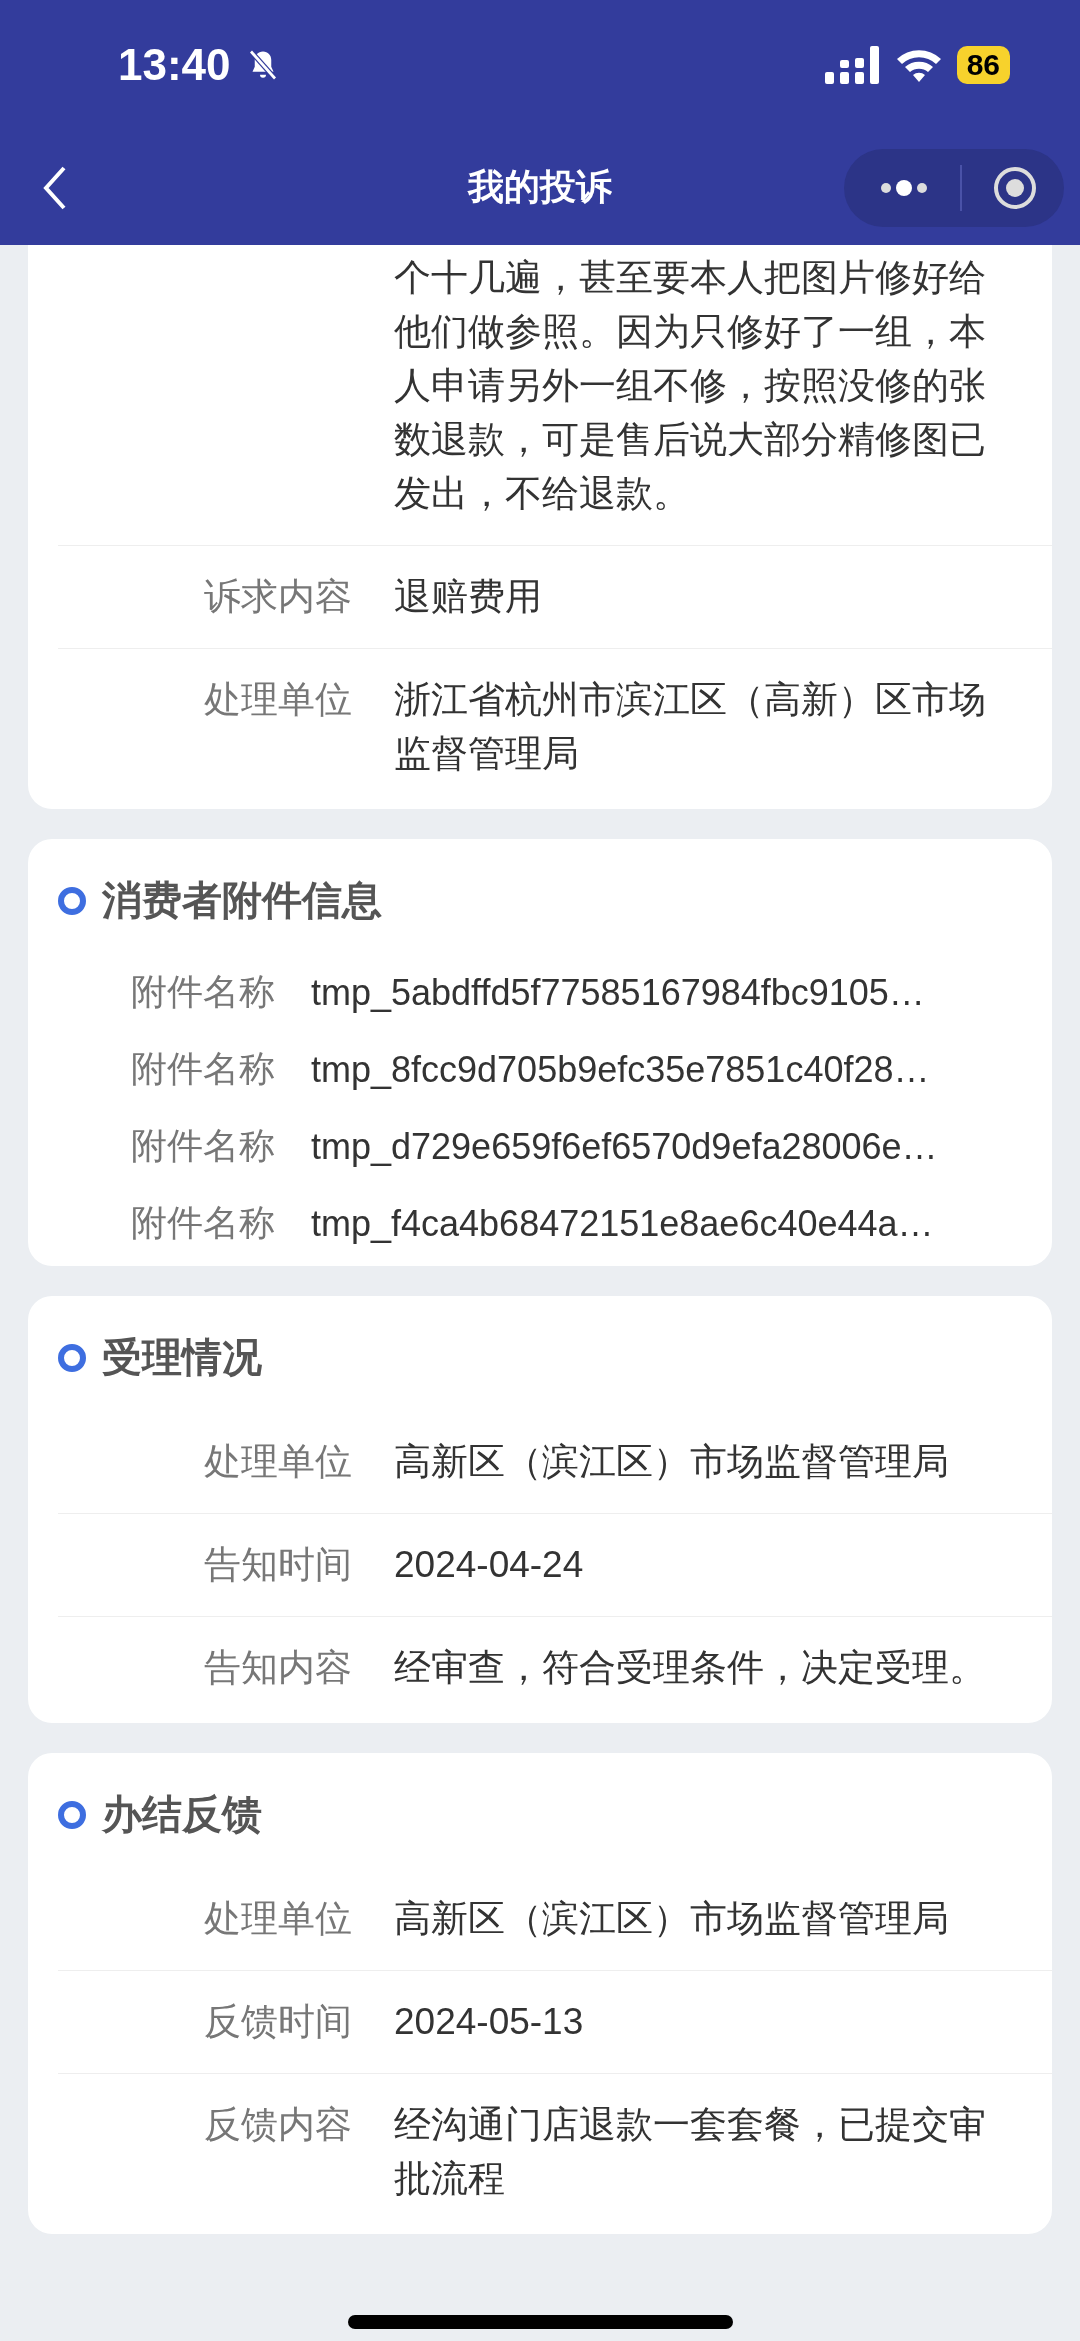 The image size is (1080, 2341). I want to click on battery-indicator: 86, so click(983, 65).